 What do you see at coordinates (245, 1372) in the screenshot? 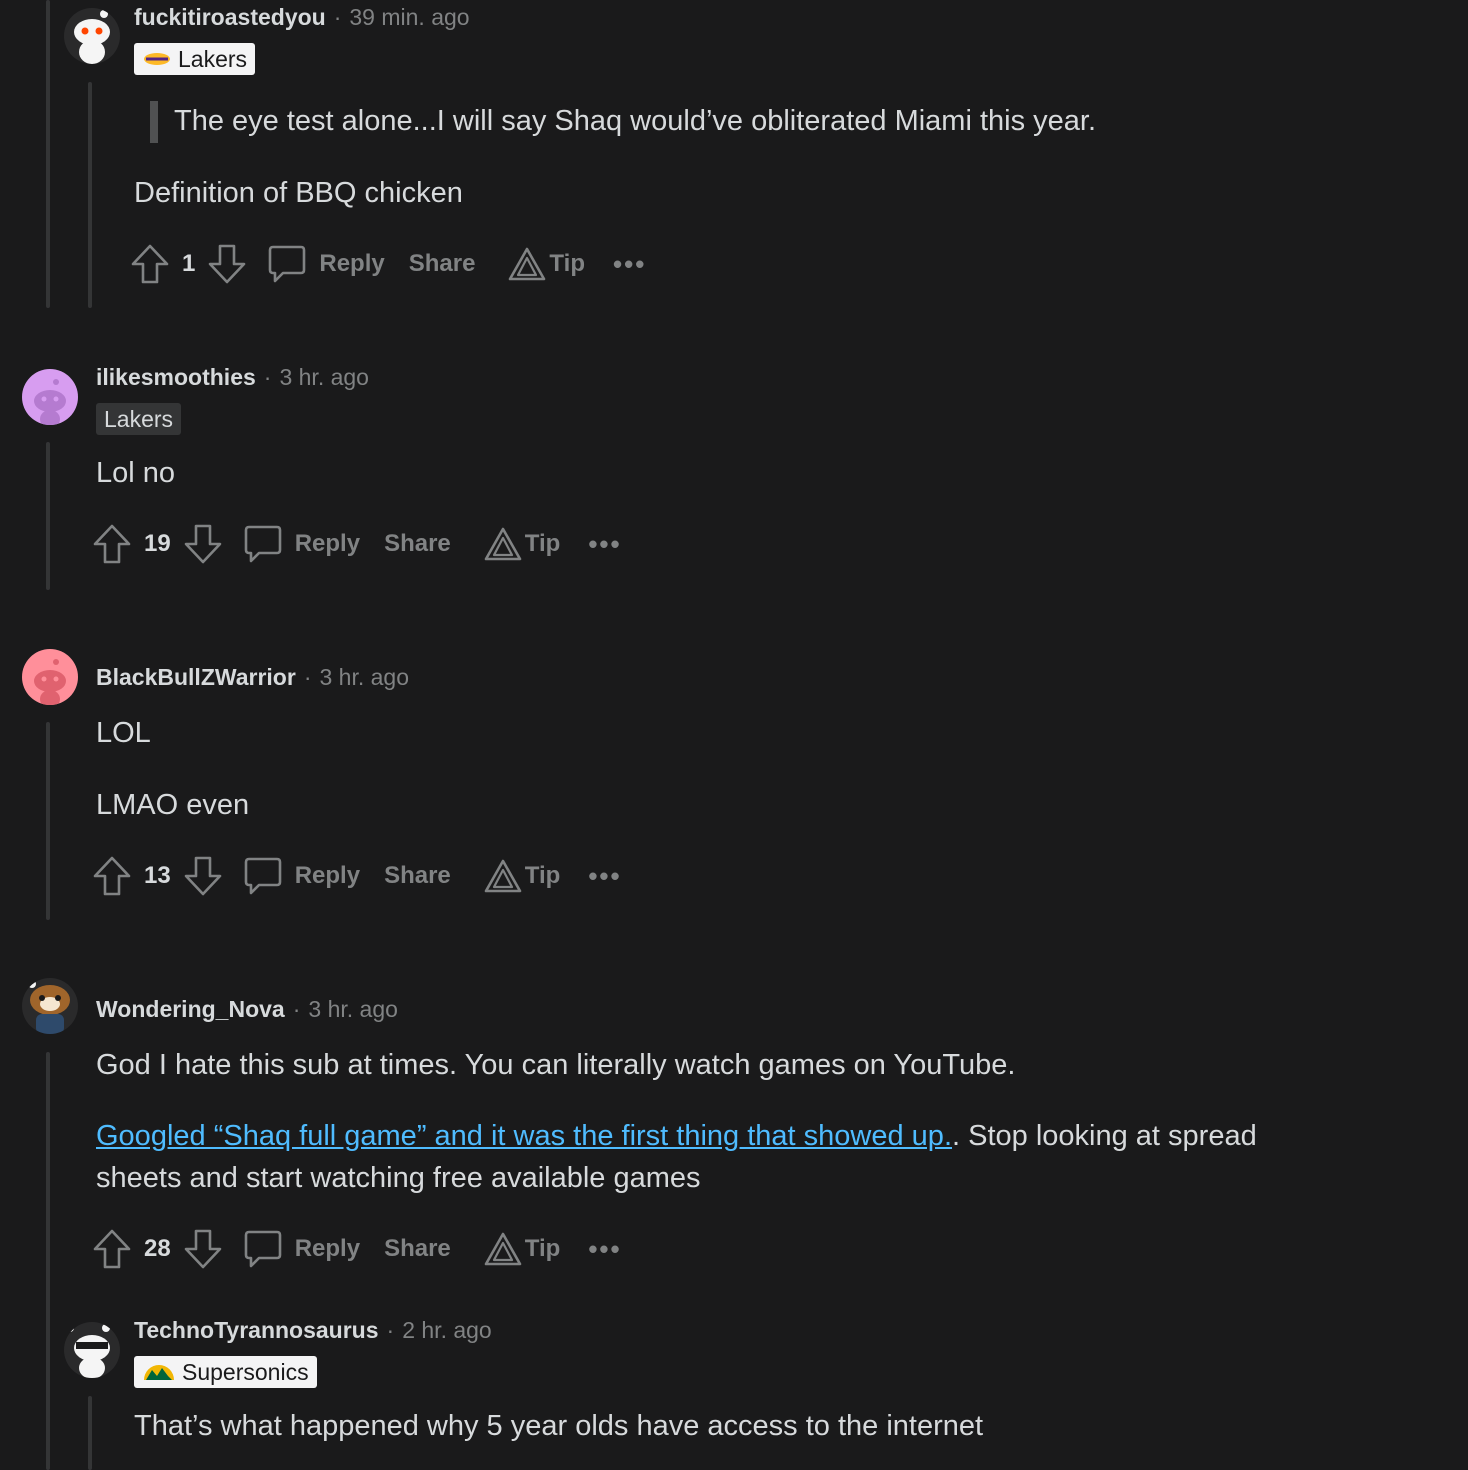
I see `flair-label: Supersonics` at bounding box center [245, 1372].